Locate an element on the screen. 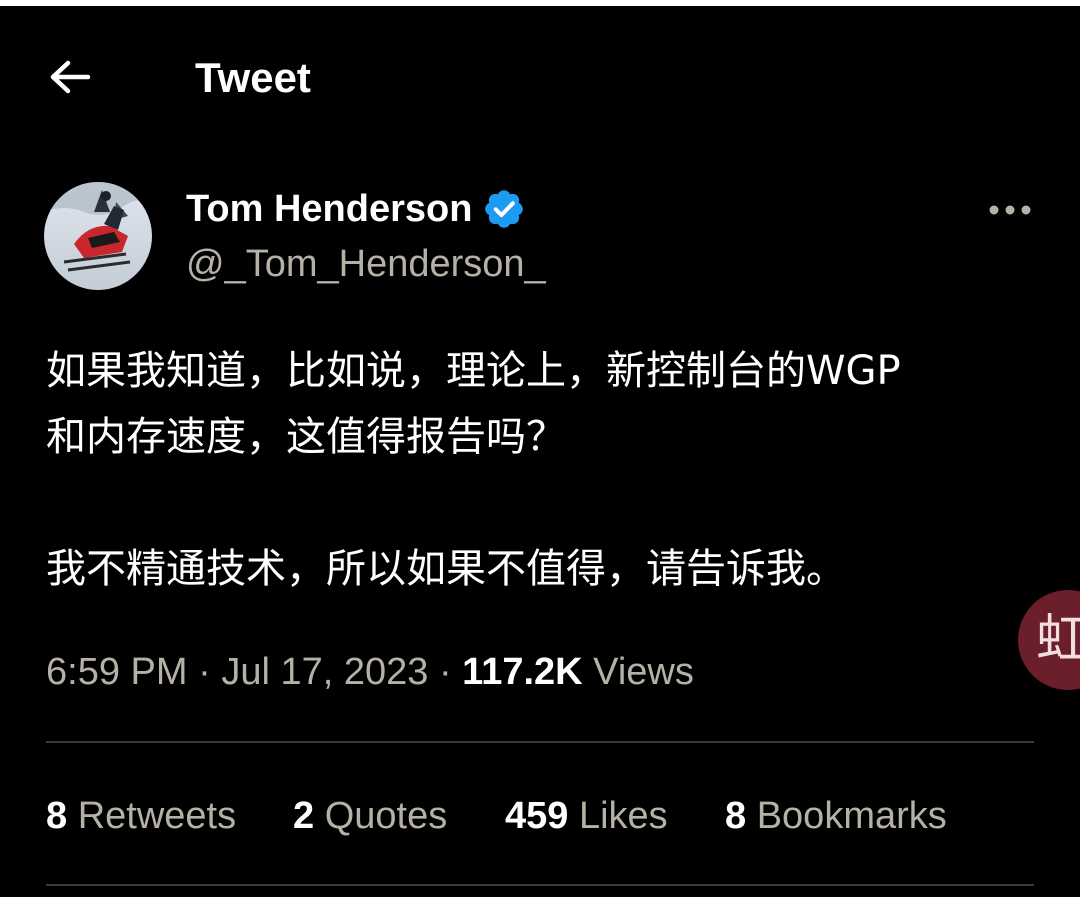 The height and width of the screenshot is (897, 1080). floating-badge-text: 虹 is located at coordinates (1058, 640).